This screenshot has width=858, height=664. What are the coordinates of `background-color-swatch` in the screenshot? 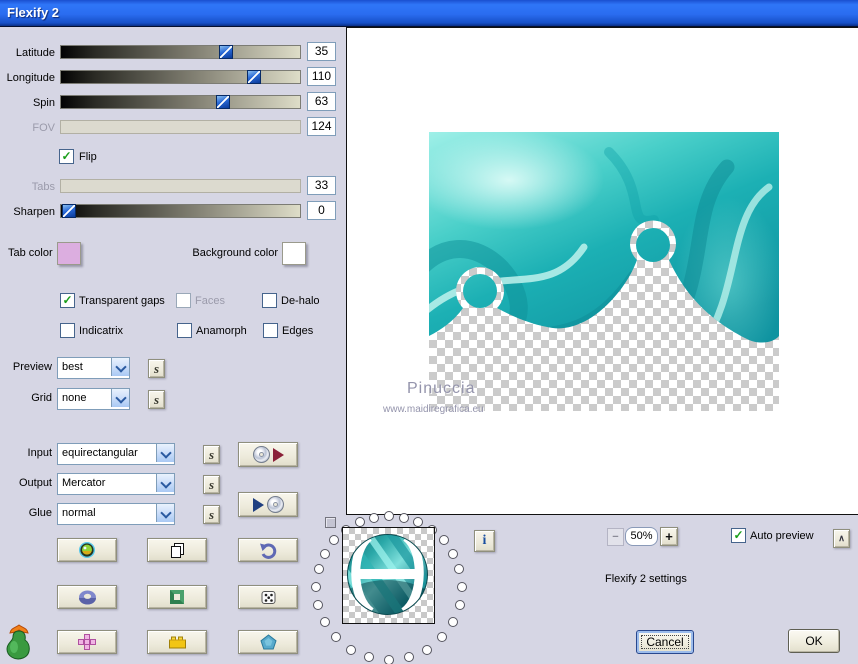 It's located at (294, 253).